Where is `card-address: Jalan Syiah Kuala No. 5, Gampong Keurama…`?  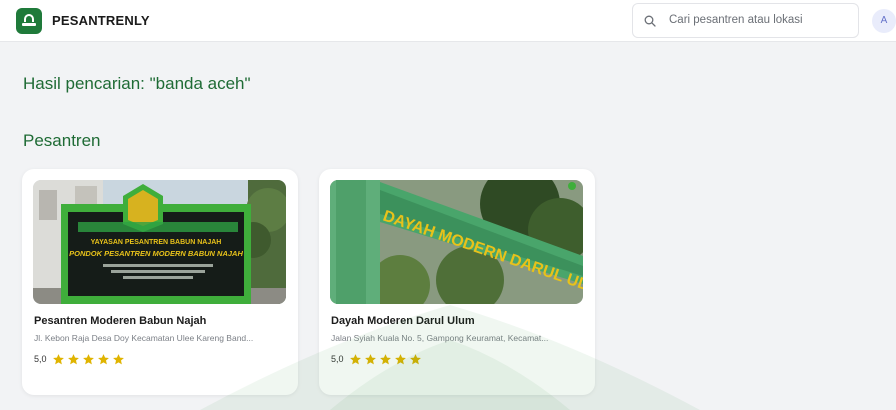 card-address: Jalan Syiah Kuala No. 5, Gampong Keurama… is located at coordinates (440, 338).